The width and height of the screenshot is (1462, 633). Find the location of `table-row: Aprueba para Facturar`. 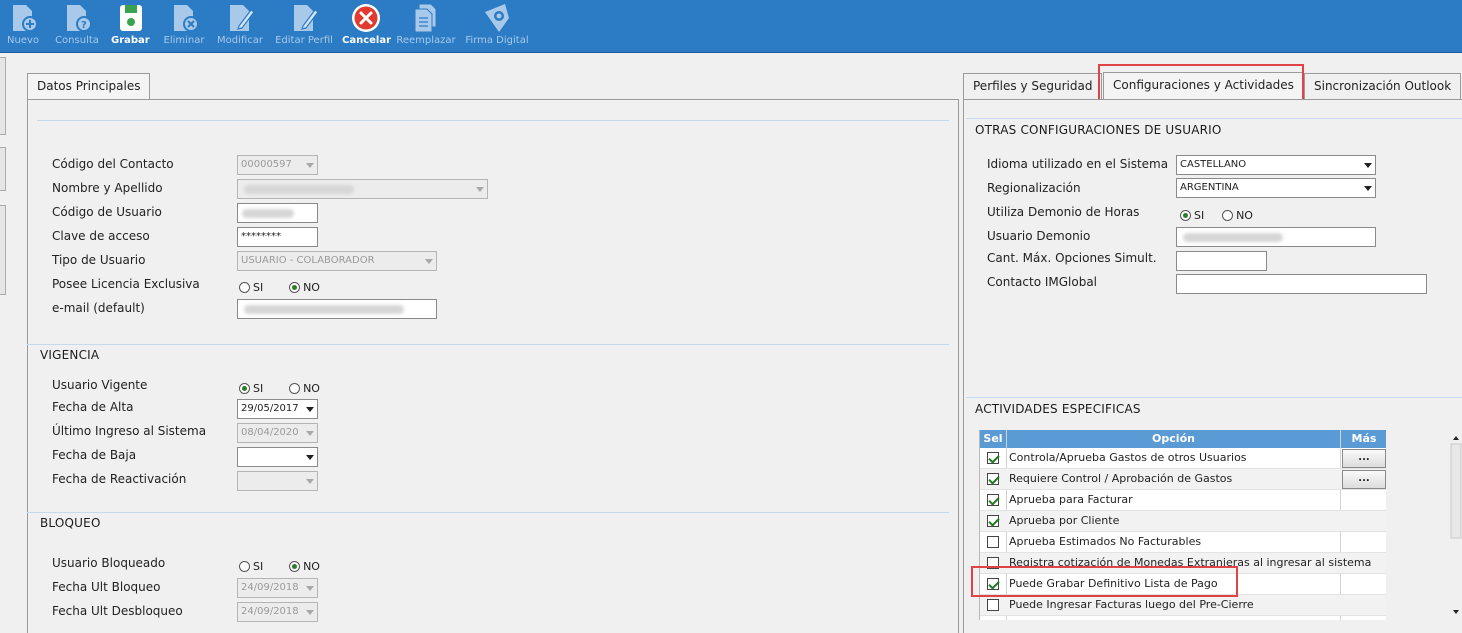

table-row: Aprueba para Facturar is located at coordinates (1183, 500).